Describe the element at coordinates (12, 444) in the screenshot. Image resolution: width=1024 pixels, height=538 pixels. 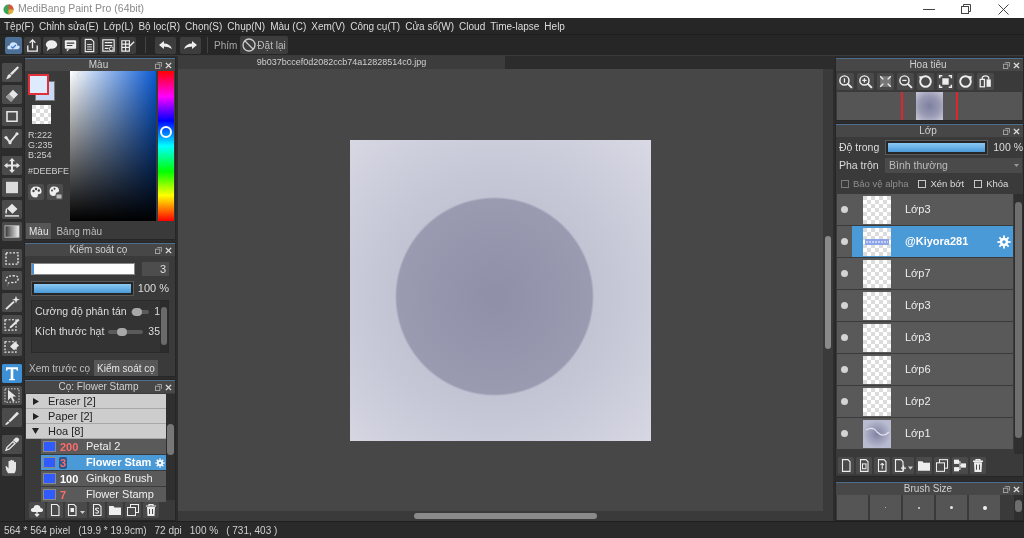
I see `eyedropper-icon` at that location.